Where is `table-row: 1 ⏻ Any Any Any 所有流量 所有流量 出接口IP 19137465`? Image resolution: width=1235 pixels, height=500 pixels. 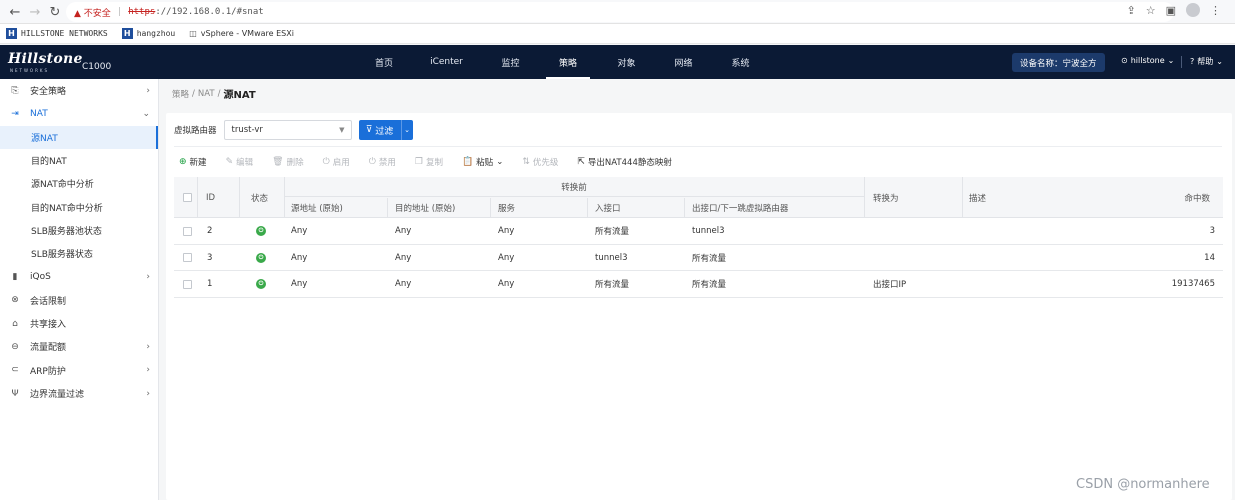
table-row: 1 ⏻ Any Any Any 所有流量 所有流量 出接口IP 19137465 is located at coordinates (698, 284).